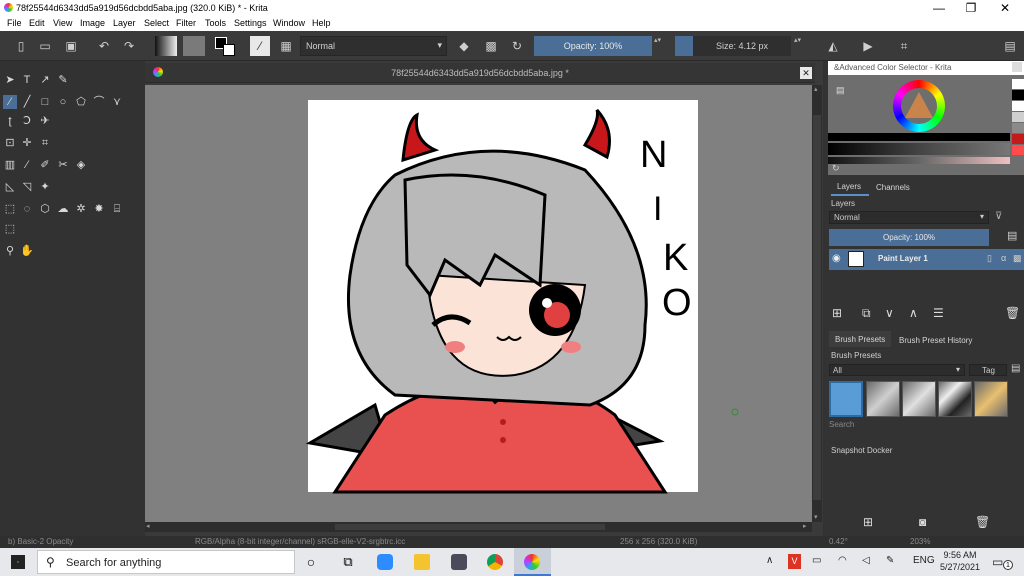 This screenshot has height=576, width=1024. What do you see at coordinates (495, 562) in the screenshot?
I see `chrome-icon` at bounding box center [495, 562].